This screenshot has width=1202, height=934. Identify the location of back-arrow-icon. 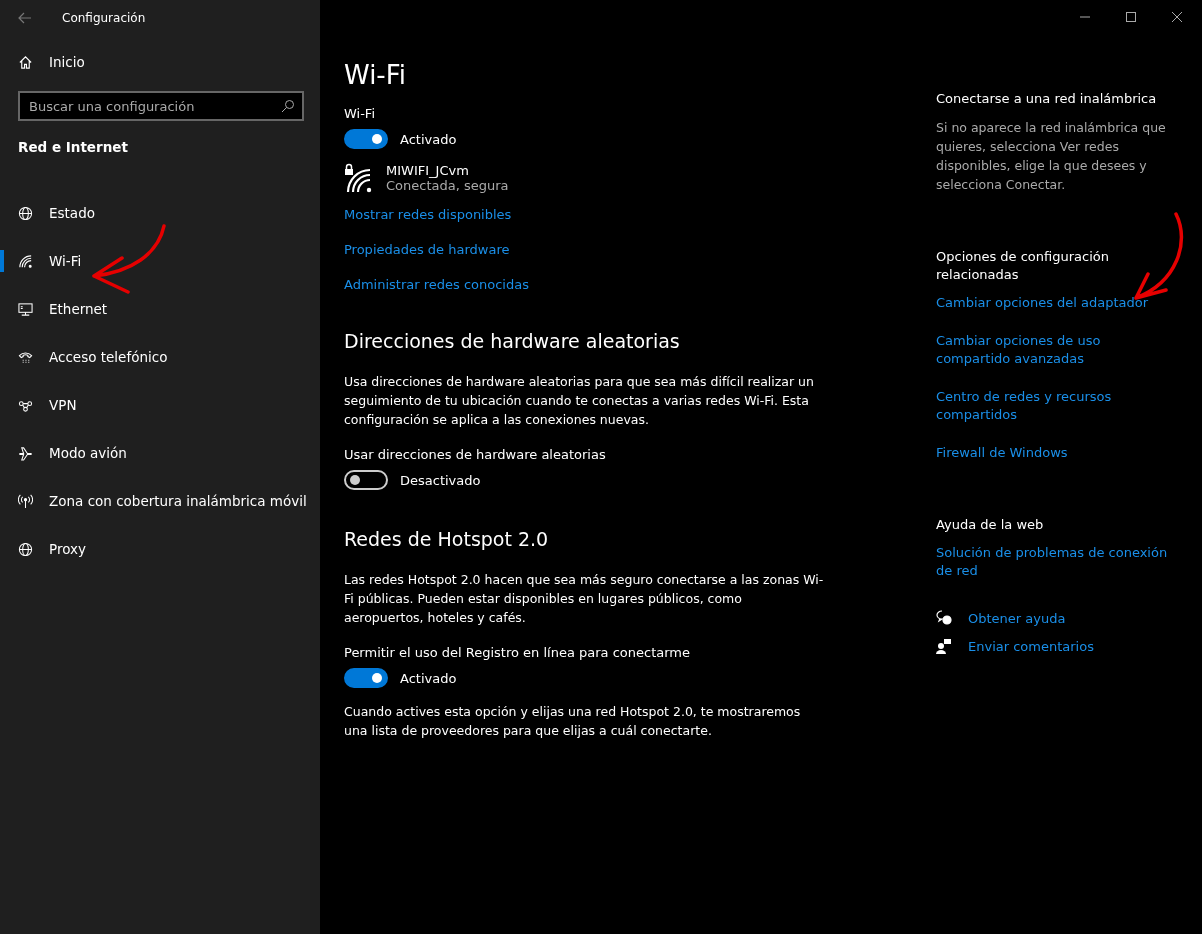
(25, 18).